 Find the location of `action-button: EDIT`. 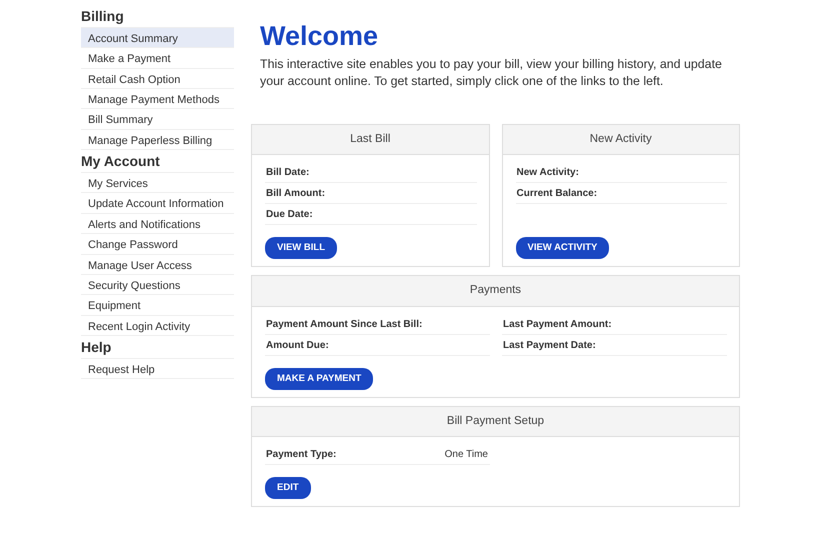

action-button: EDIT is located at coordinates (288, 488).